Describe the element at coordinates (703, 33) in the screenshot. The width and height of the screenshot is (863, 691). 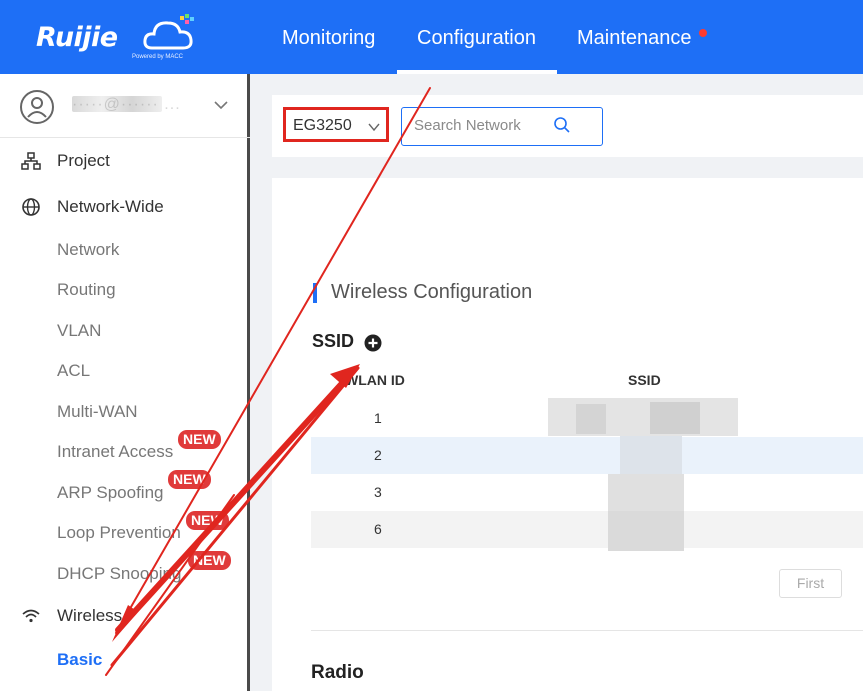
I see `notification-dot` at that location.